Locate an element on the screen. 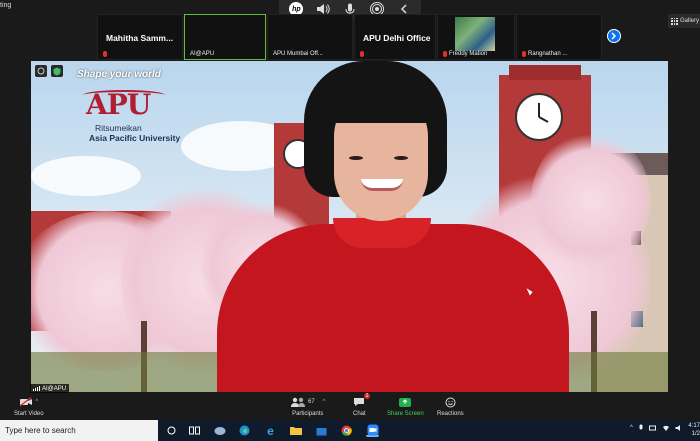  gallery-view-button: Gallery is located at coordinates (684, 21).